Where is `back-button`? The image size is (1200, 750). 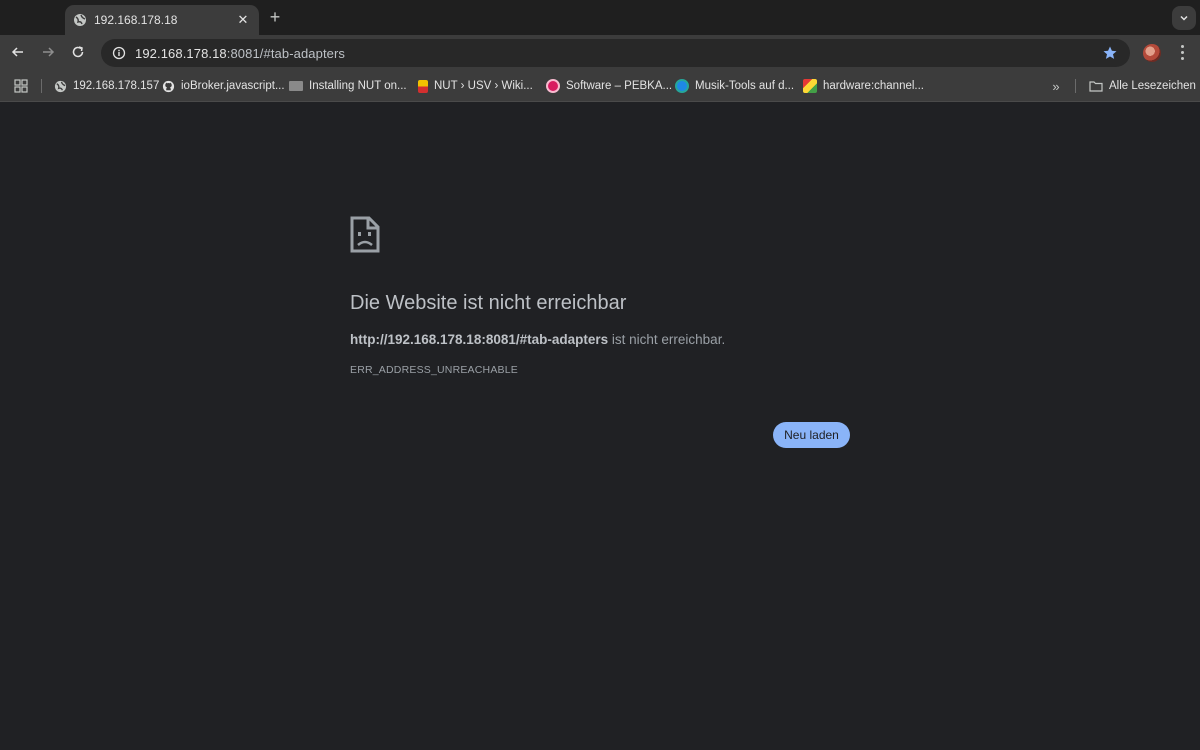 back-button is located at coordinates (18, 52).